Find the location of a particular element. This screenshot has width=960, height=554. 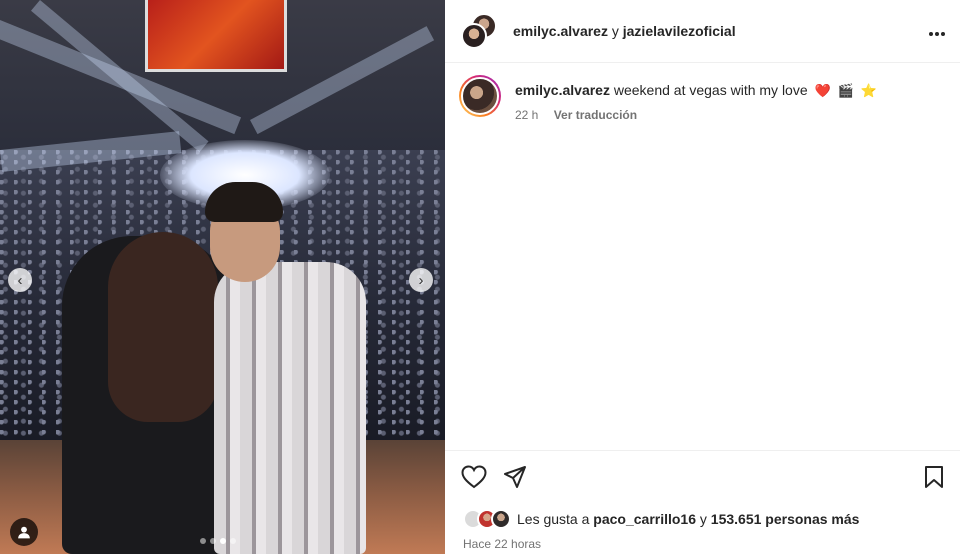

chevron-right-icon: › is located at coordinates (421, 280).